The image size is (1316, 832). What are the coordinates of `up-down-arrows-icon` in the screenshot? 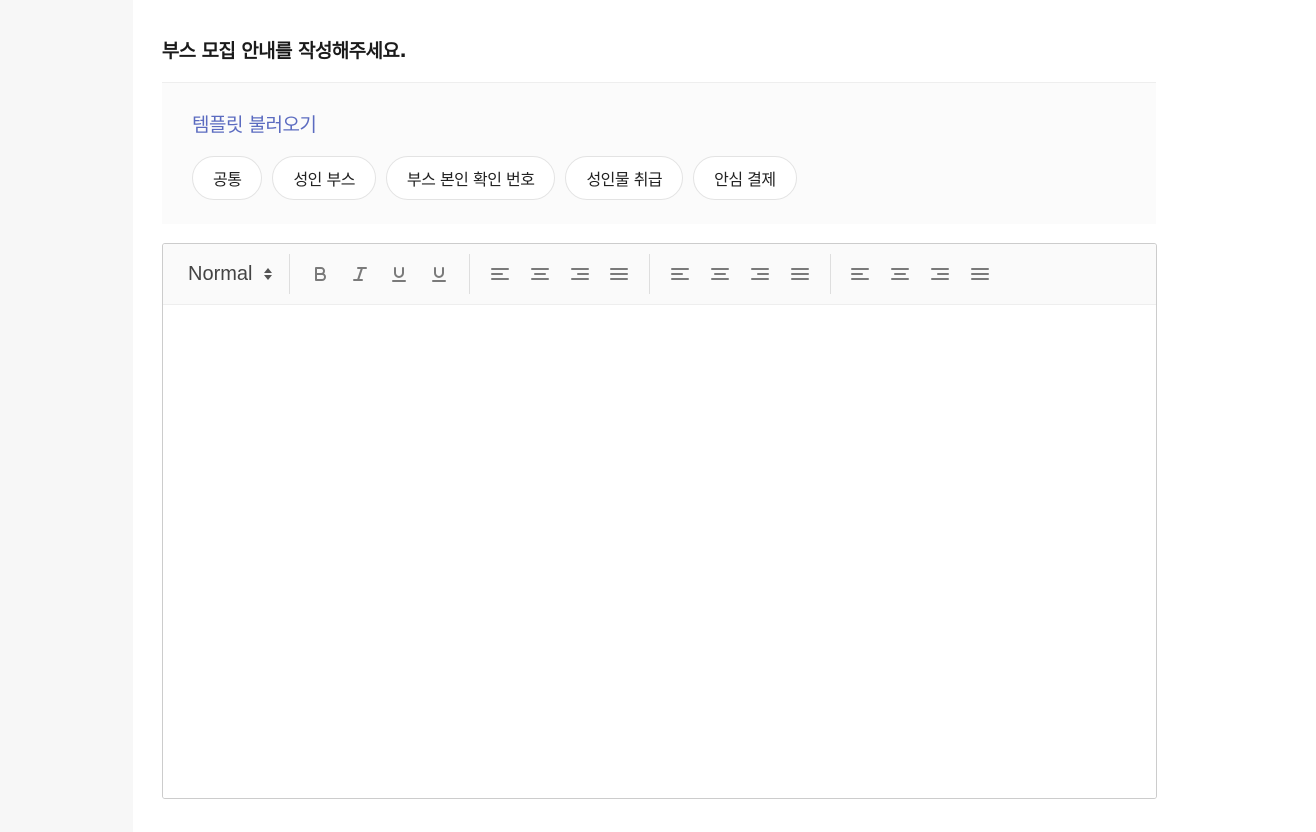 It's located at (268, 274).